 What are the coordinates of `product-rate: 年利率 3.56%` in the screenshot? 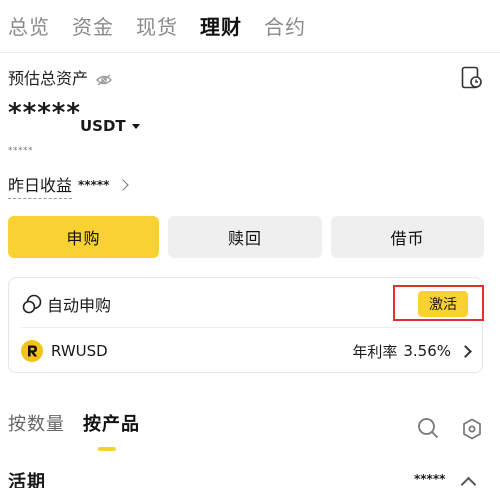 It's located at (412, 351).